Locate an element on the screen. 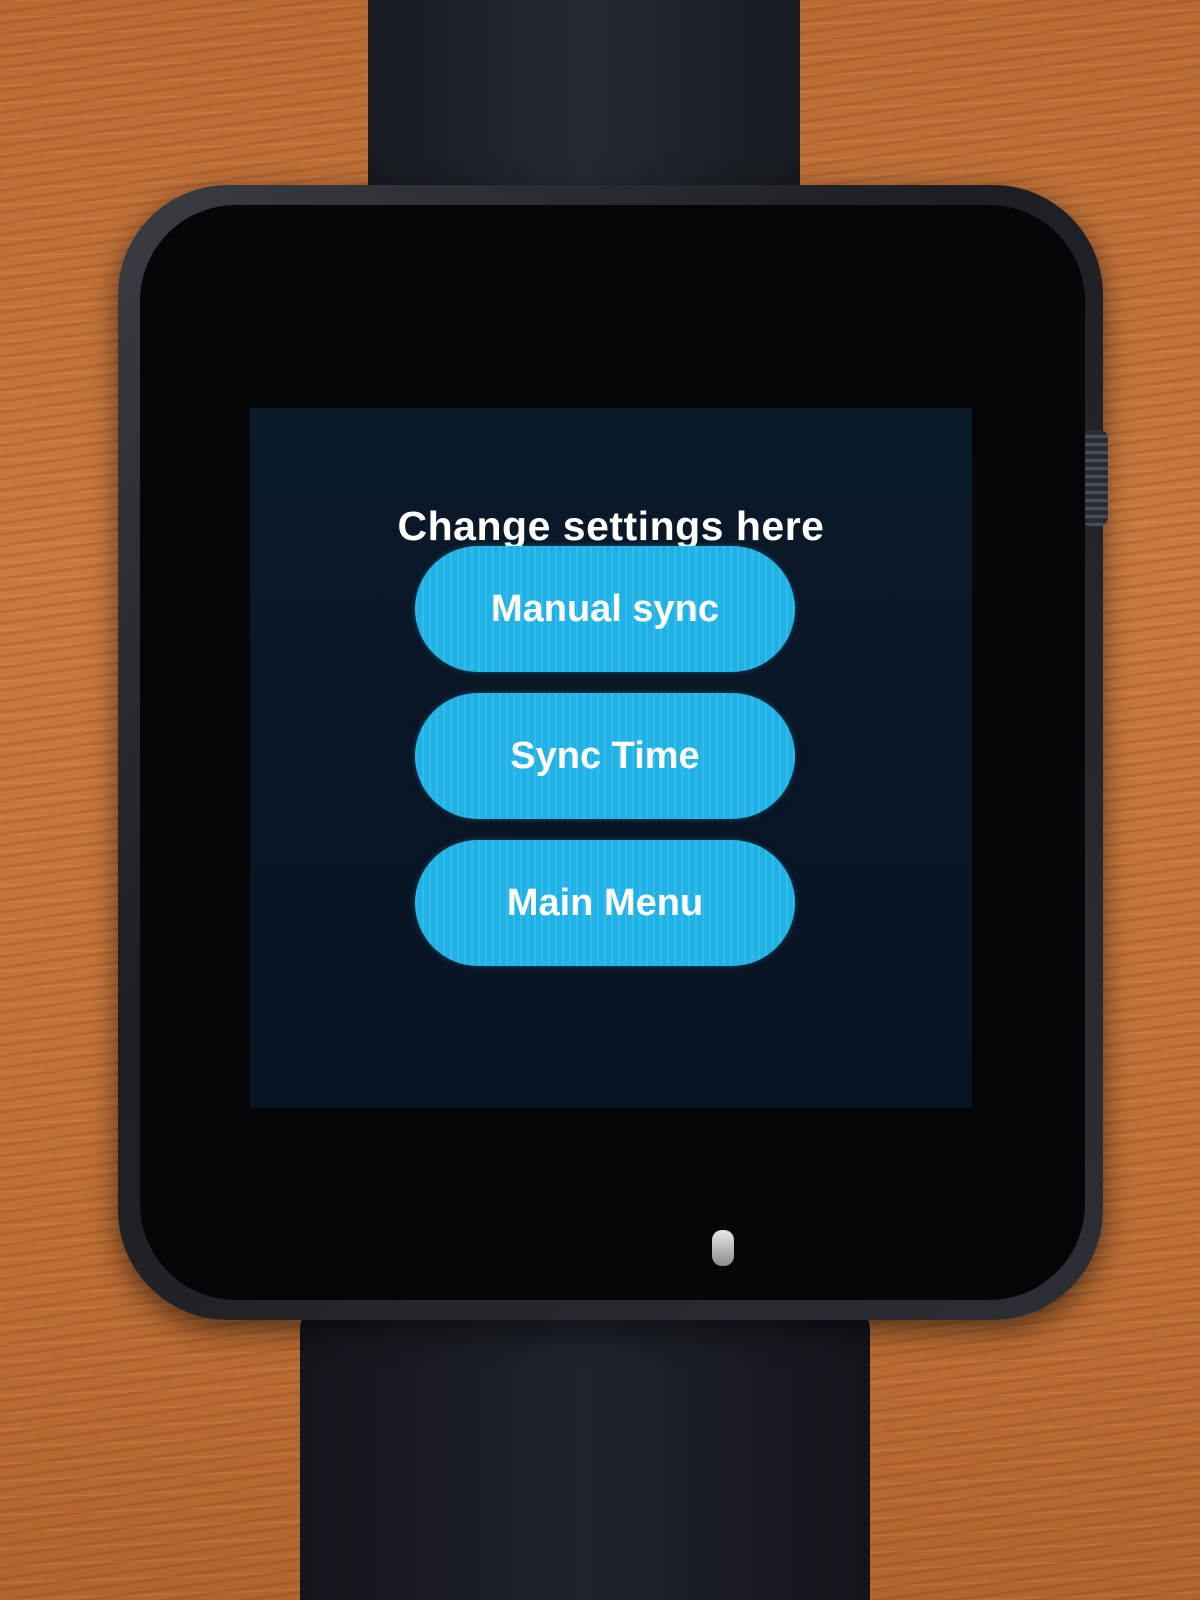 The width and height of the screenshot is (1200, 1600). manual-sync-label: Manual sync is located at coordinates (605, 608).